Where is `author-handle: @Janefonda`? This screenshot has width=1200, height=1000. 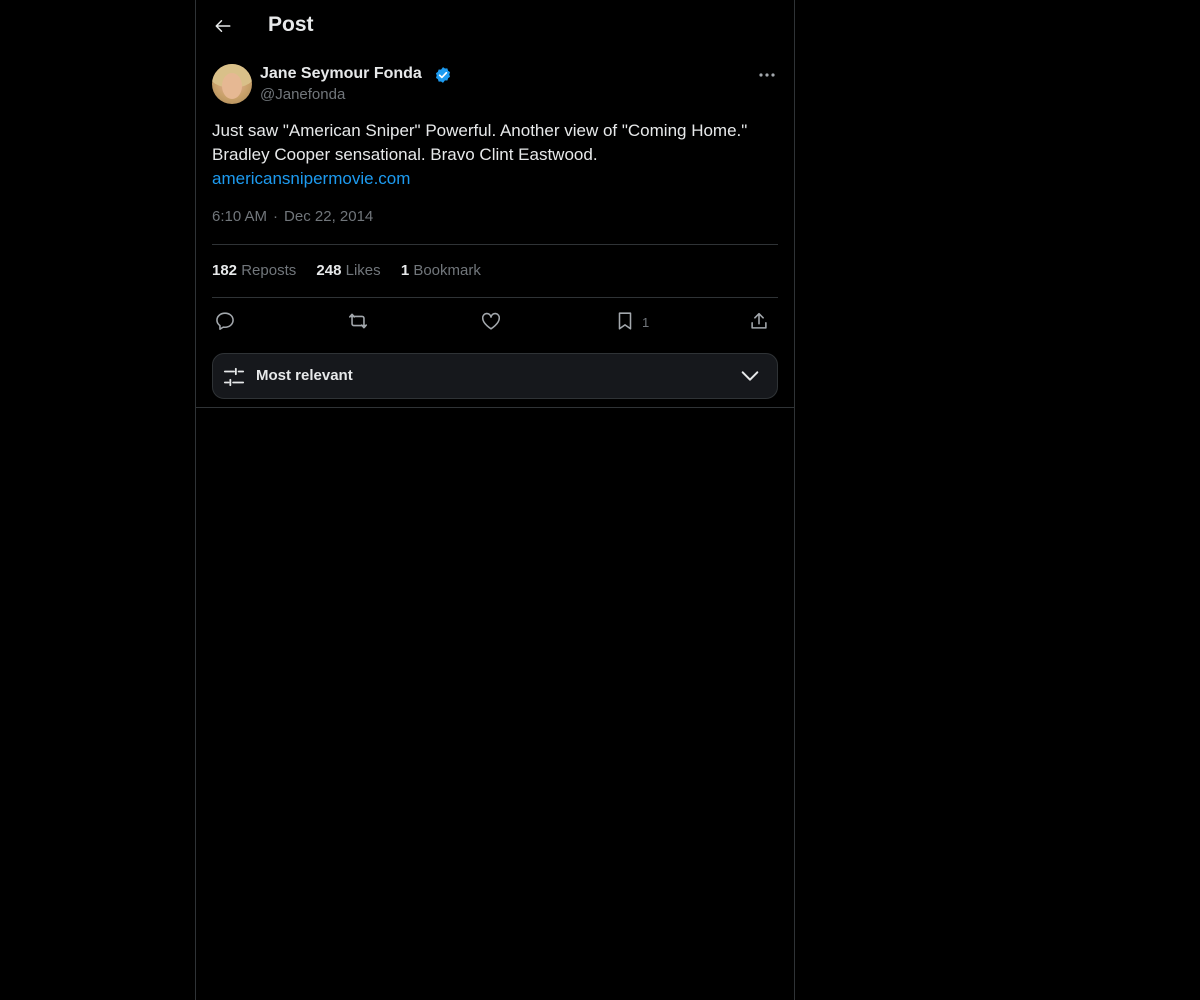 author-handle: @Janefonda is located at coordinates (302, 94).